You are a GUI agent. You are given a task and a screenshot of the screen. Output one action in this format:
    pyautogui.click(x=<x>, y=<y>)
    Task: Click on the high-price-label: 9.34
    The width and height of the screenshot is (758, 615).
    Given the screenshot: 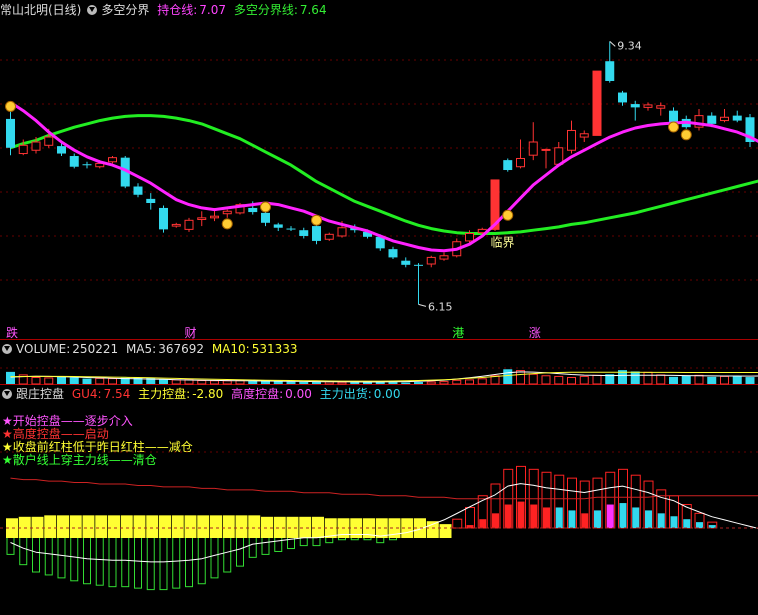 What is the action you would take?
    pyautogui.click(x=629, y=45)
    